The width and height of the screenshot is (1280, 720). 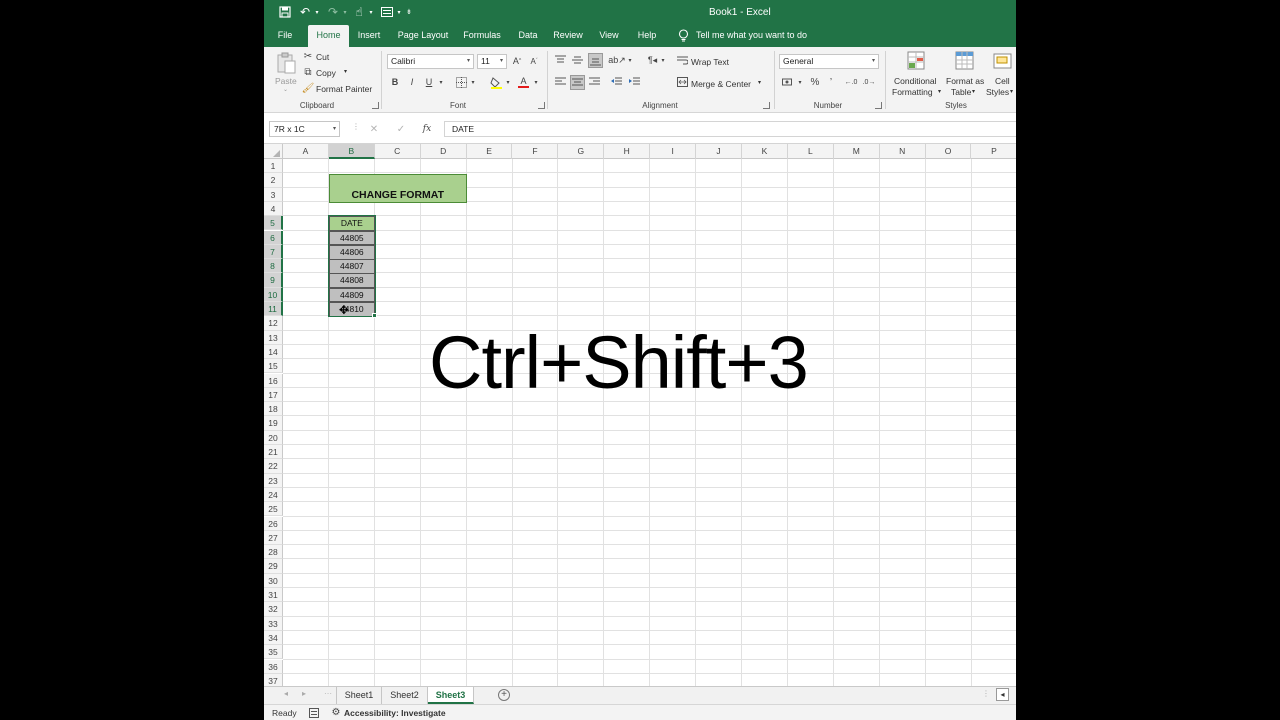 What do you see at coordinates (273, 223) in the screenshot?
I see `row-header: 5` at bounding box center [273, 223].